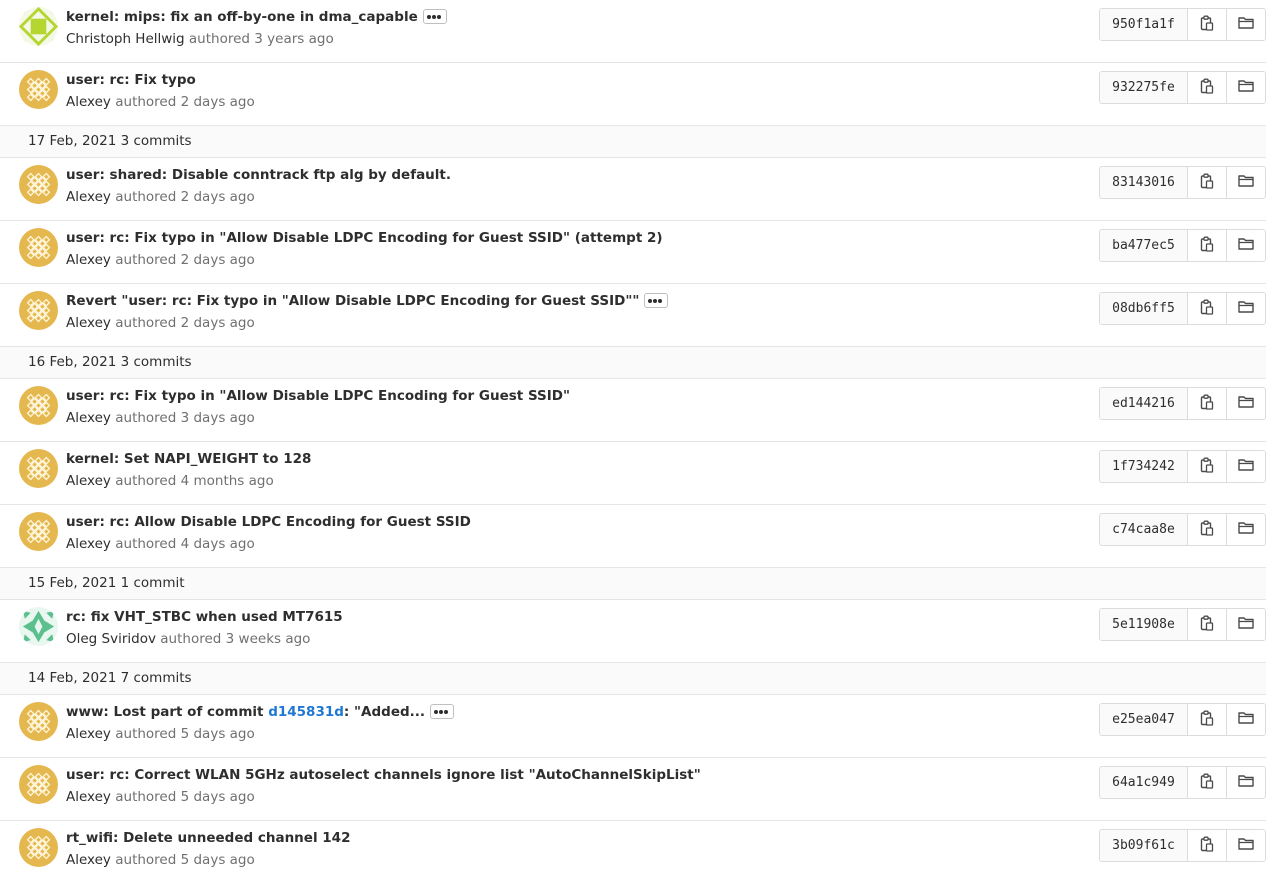 This screenshot has height=875, width=1278. I want to click on commit-sha-label: c74caa8e, so click(1144, 529).